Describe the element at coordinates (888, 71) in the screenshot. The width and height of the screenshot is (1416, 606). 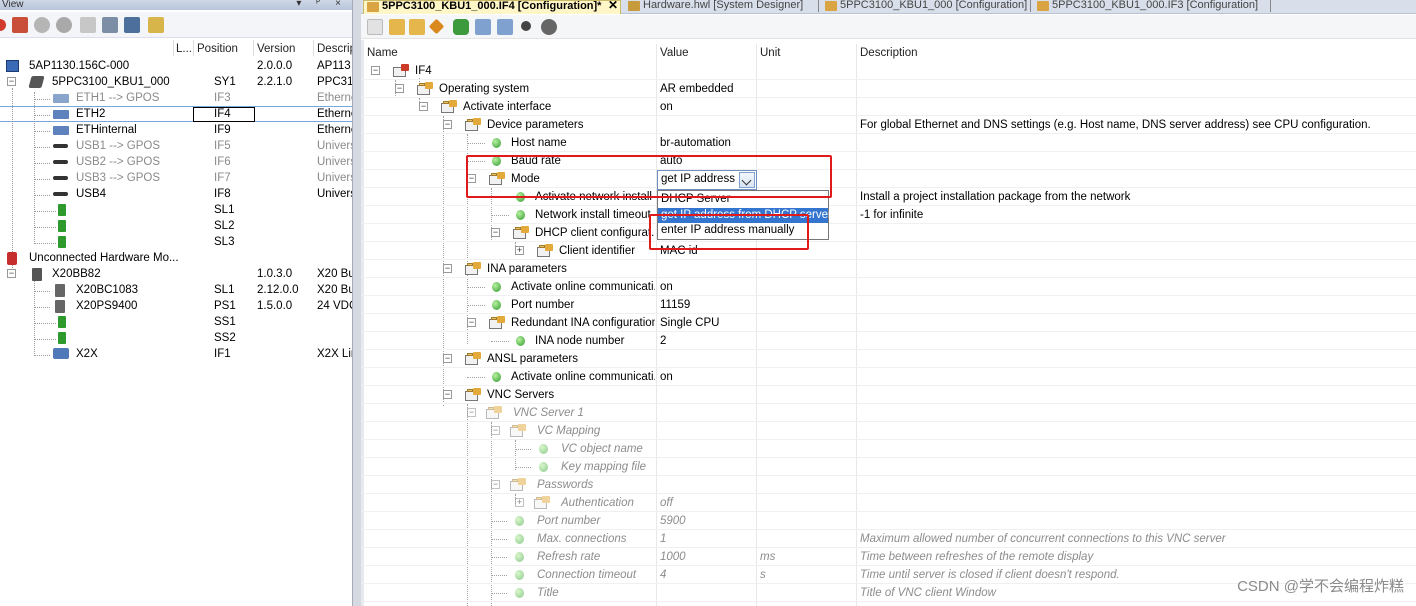
I see `grid-row-if4: − IF4` at that location.